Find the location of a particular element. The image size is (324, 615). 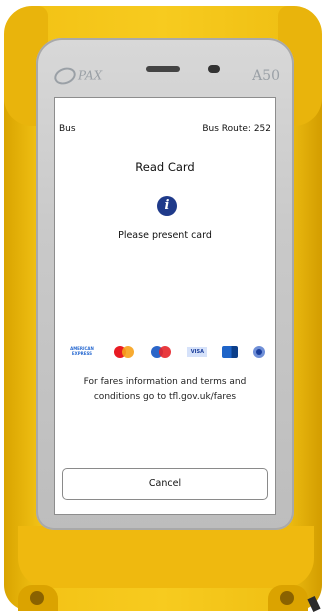

screen-title: Read Card is located at coordinates (165, 167).